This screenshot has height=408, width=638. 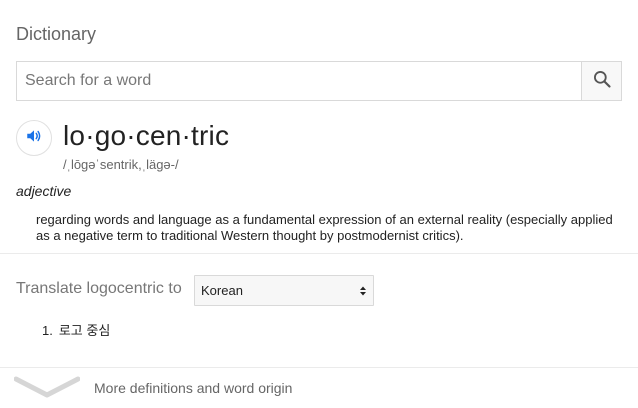 I want to click on language-select: Korean, so click(x=284, y=290).